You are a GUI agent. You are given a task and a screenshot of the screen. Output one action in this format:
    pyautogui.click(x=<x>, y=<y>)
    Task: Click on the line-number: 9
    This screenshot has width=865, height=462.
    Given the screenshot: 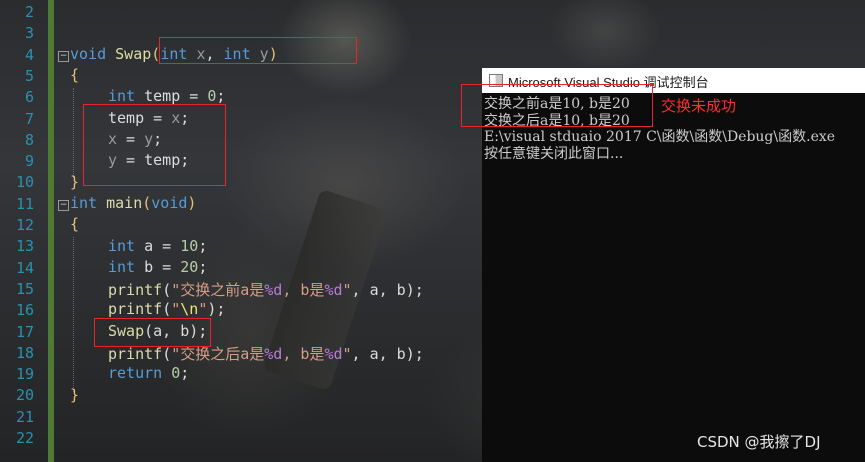 What is the action you would take?
    pyautogui.click(x=29, y=161)
    